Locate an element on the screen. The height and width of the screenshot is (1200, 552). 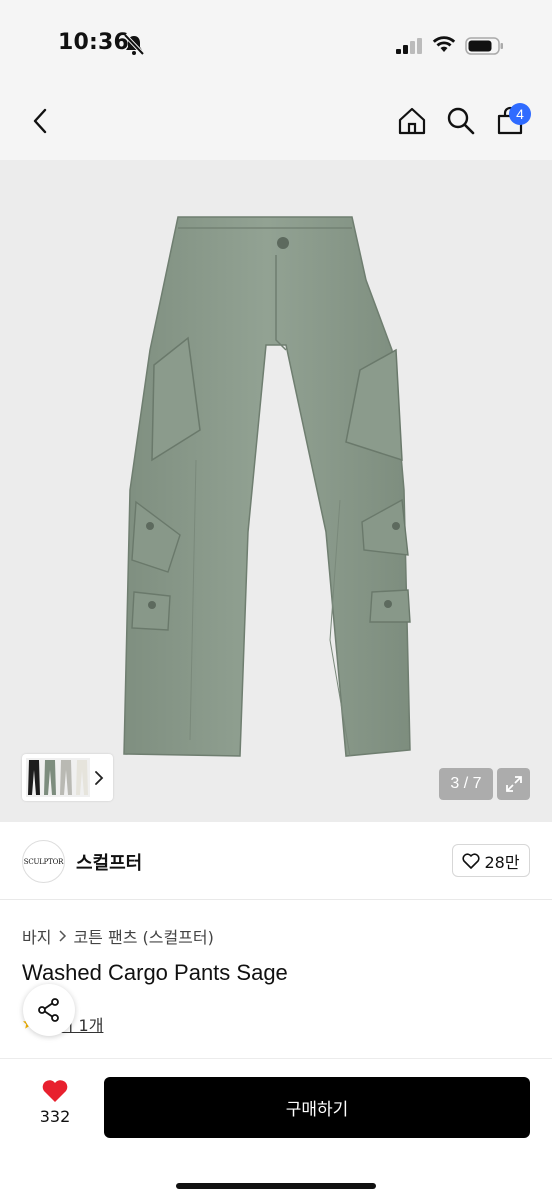
wifi-icon is located at coordinates (444, 44).